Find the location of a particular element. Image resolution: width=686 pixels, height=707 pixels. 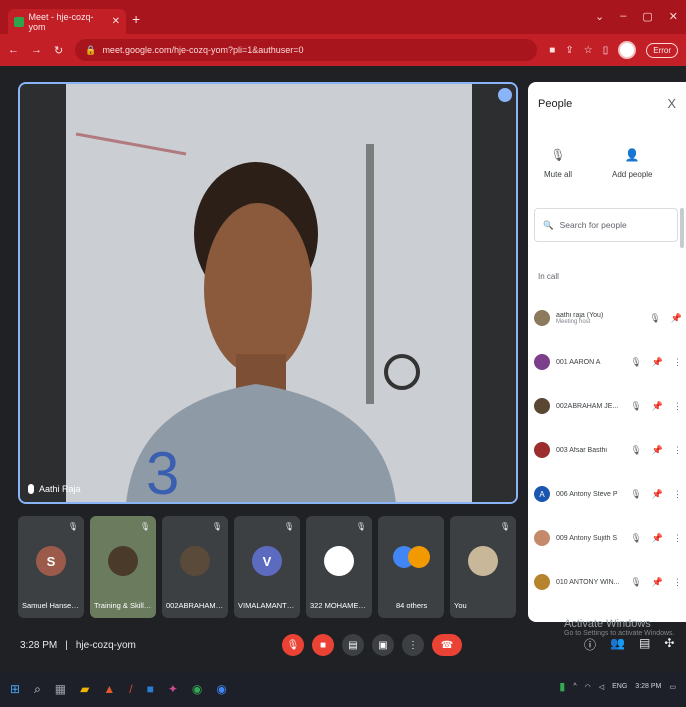

search-input: 🔍 Search for people is located at coordinates (606, 225).